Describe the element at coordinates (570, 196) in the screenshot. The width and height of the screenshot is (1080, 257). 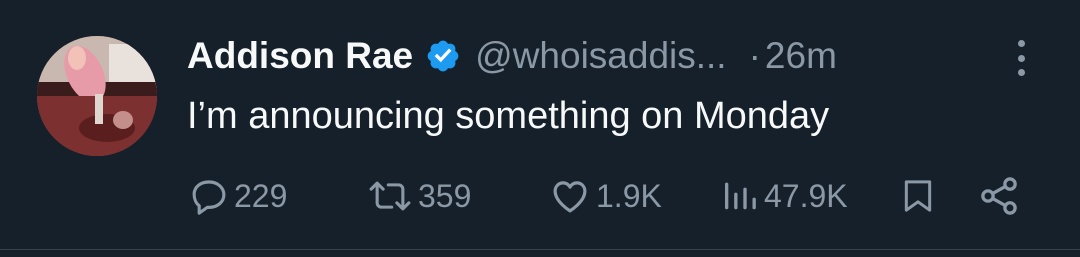
I see `like-icon` at that location.